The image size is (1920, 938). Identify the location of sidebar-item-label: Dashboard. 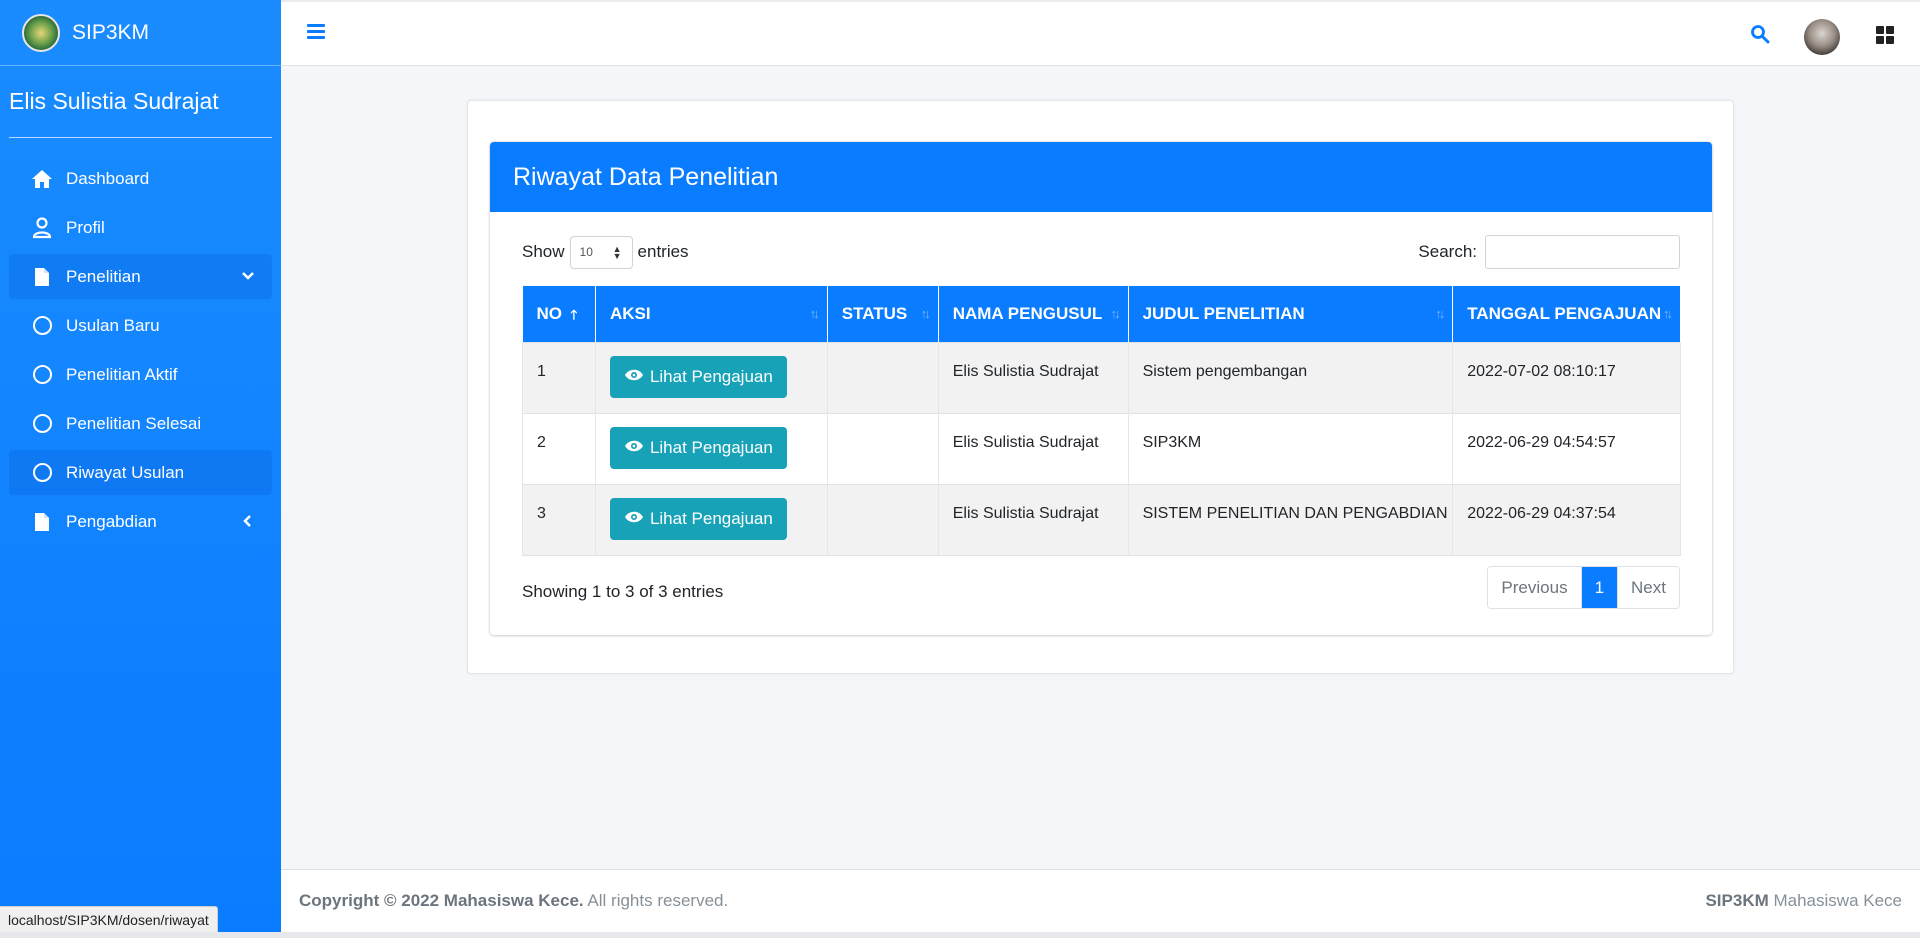
(108, 178).